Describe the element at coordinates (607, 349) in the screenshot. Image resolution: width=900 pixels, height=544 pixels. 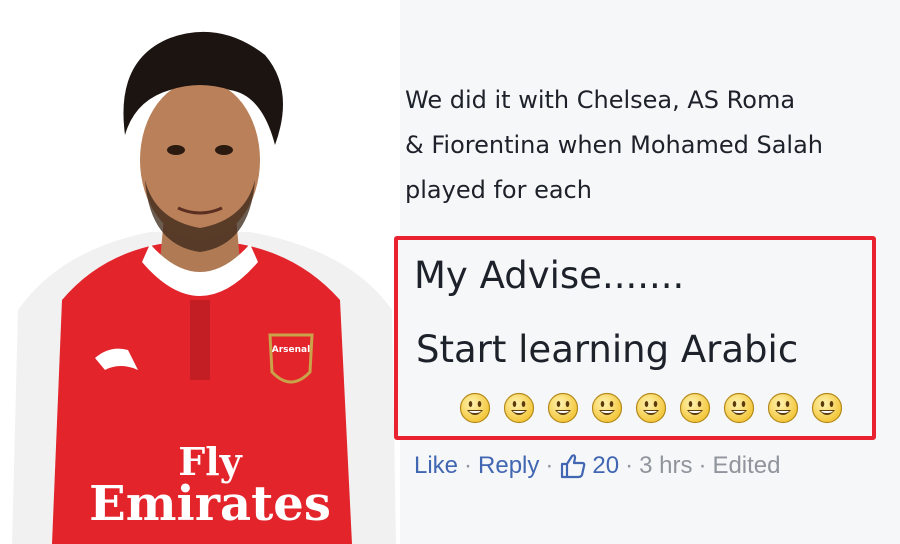
I see `advice-text: Start learning Arabic` at that location.